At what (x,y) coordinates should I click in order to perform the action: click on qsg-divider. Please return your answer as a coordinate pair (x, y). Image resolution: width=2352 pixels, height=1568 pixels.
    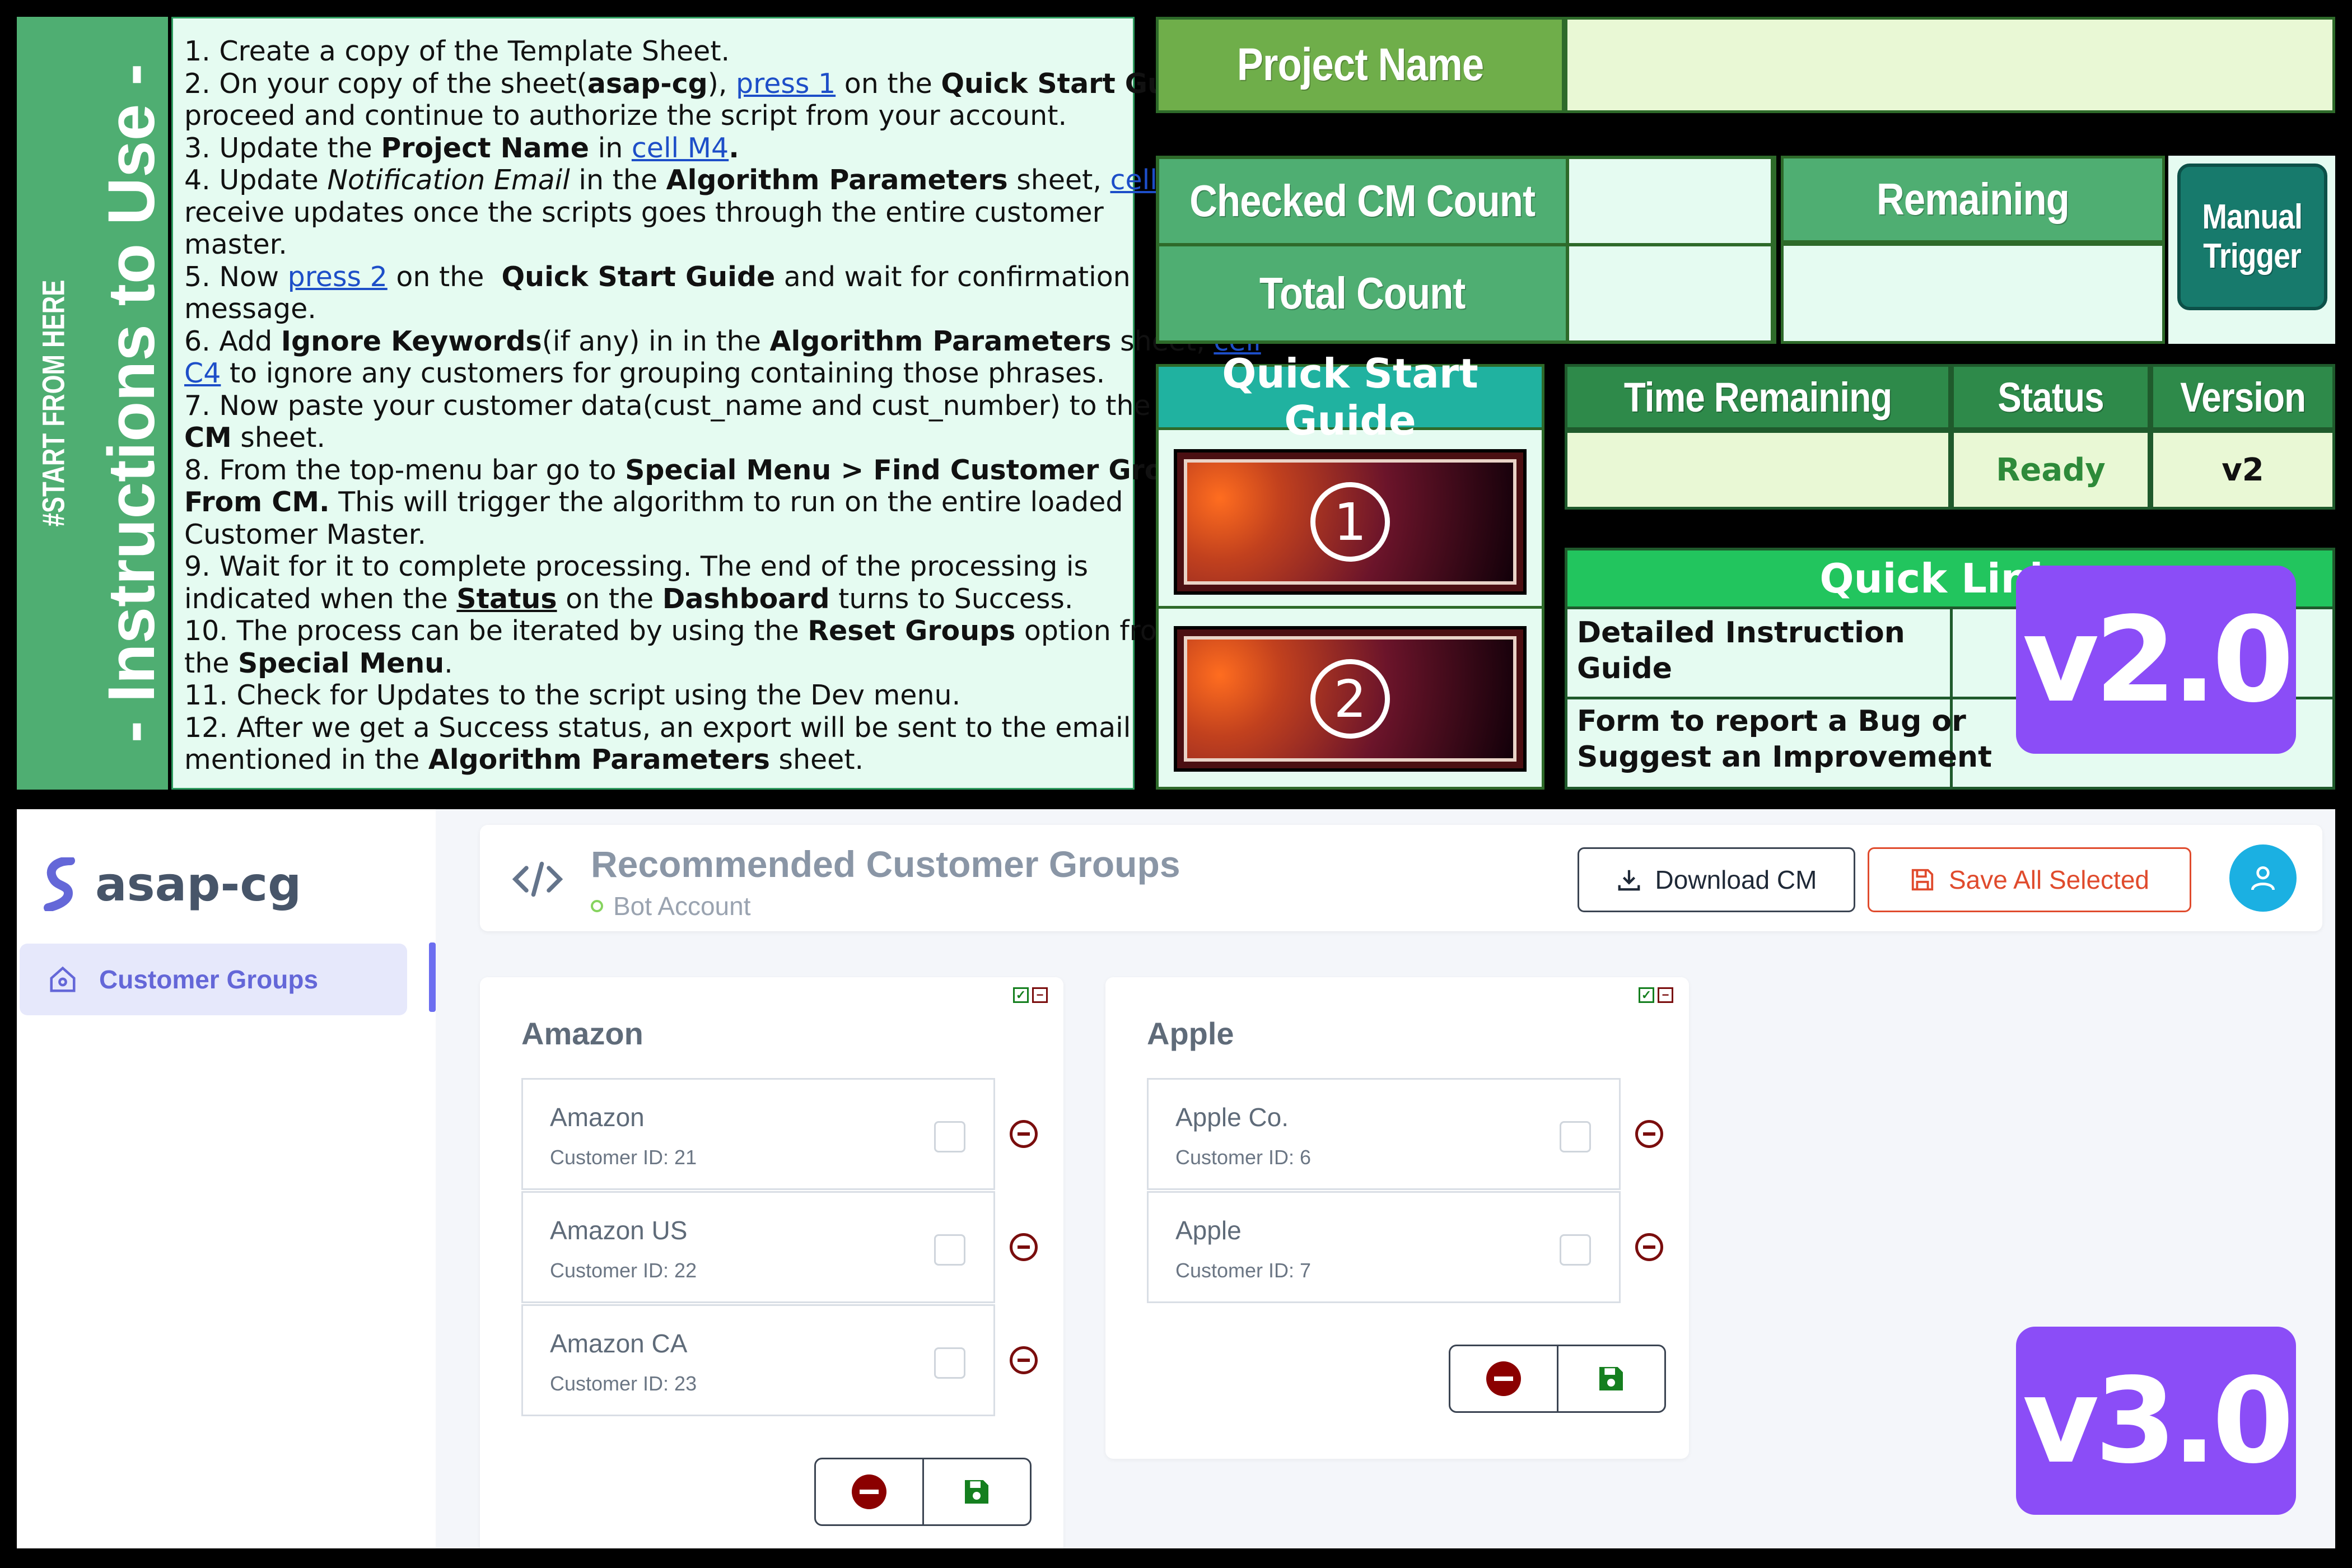
    Looking at the image, I should click on (1350, 608).